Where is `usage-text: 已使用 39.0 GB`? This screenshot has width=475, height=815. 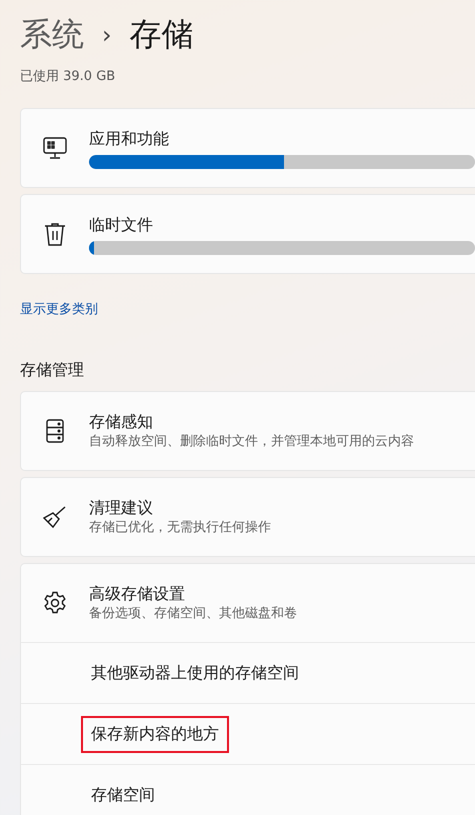
usage-text: 已使用 39.0 GB is located at coordinates (68, 78).